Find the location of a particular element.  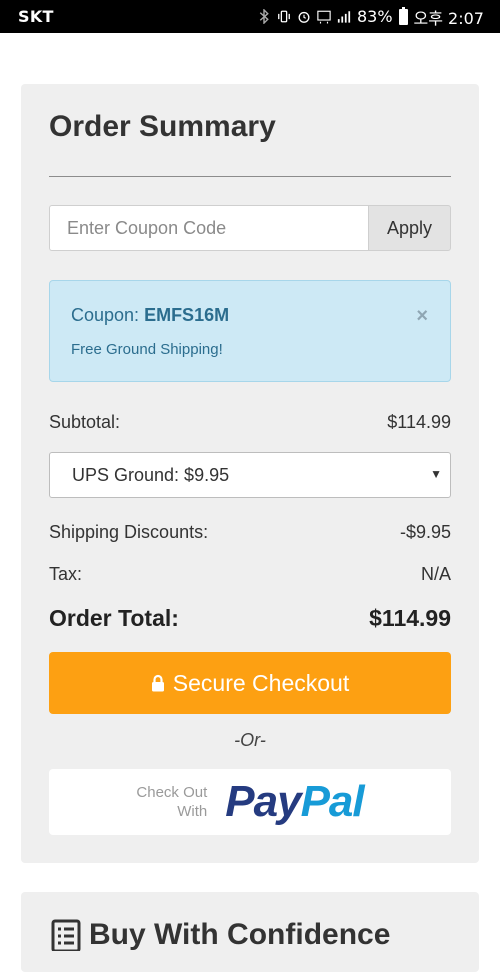

status-bar: SKT 83% 오후 2:07 is located at coordinates (250, 16).